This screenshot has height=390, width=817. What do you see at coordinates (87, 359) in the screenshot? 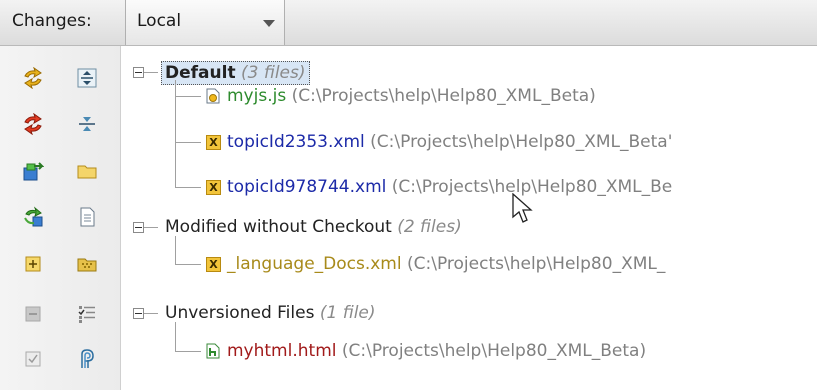
I see `history-icon` at bounding box center [87, 359].